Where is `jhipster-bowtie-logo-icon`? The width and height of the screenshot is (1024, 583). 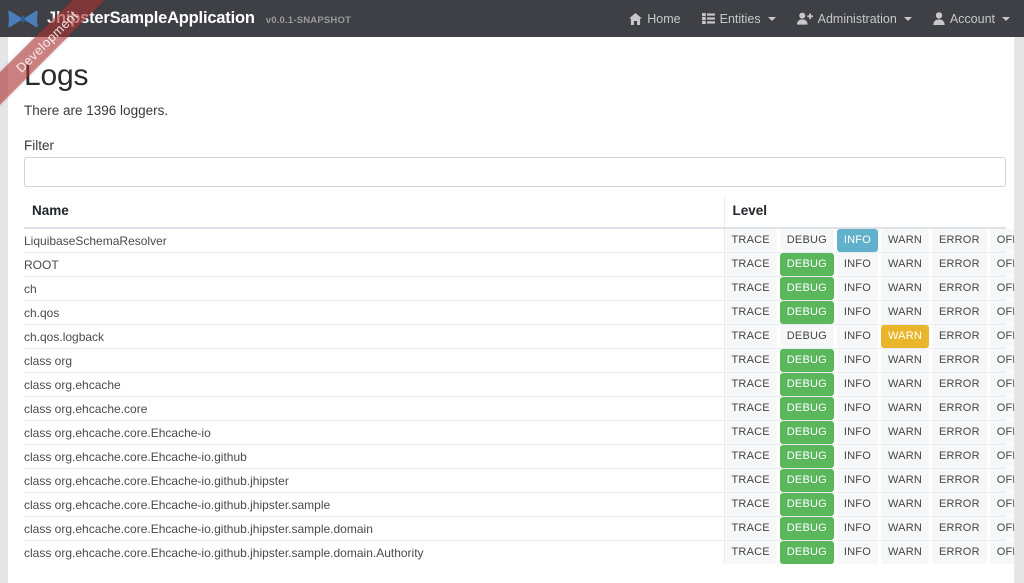 jhipster-bowtie-logo-icon is located at coordinates (23, 18).